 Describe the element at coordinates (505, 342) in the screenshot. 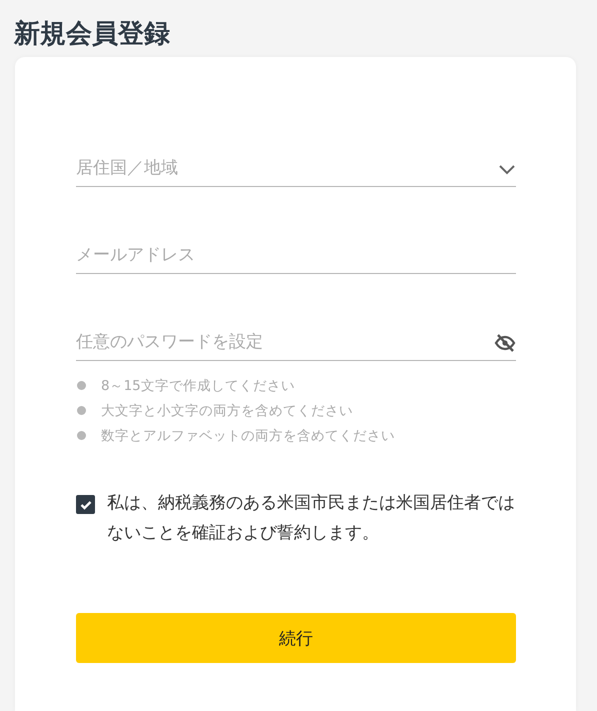

I see `eye-slash-icon` at that location.